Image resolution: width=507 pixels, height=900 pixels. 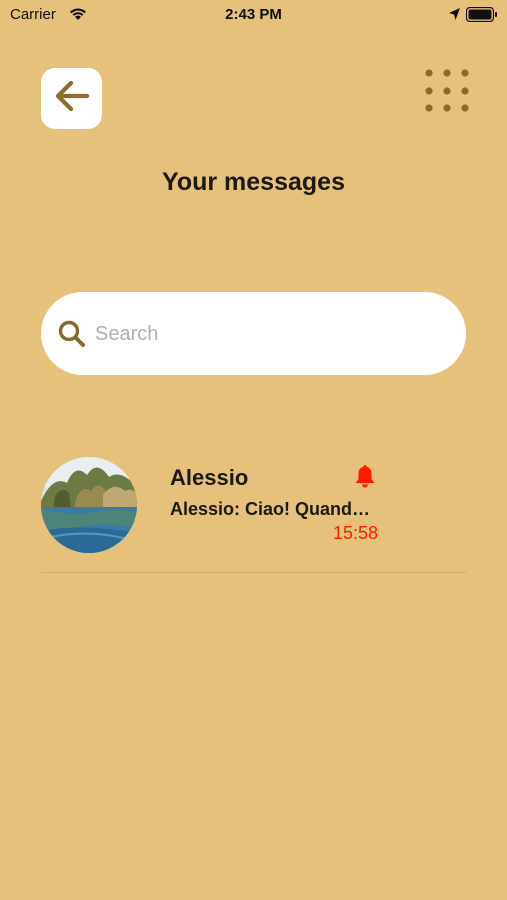 I want to click on search-icon, so click(x=72, y=336).